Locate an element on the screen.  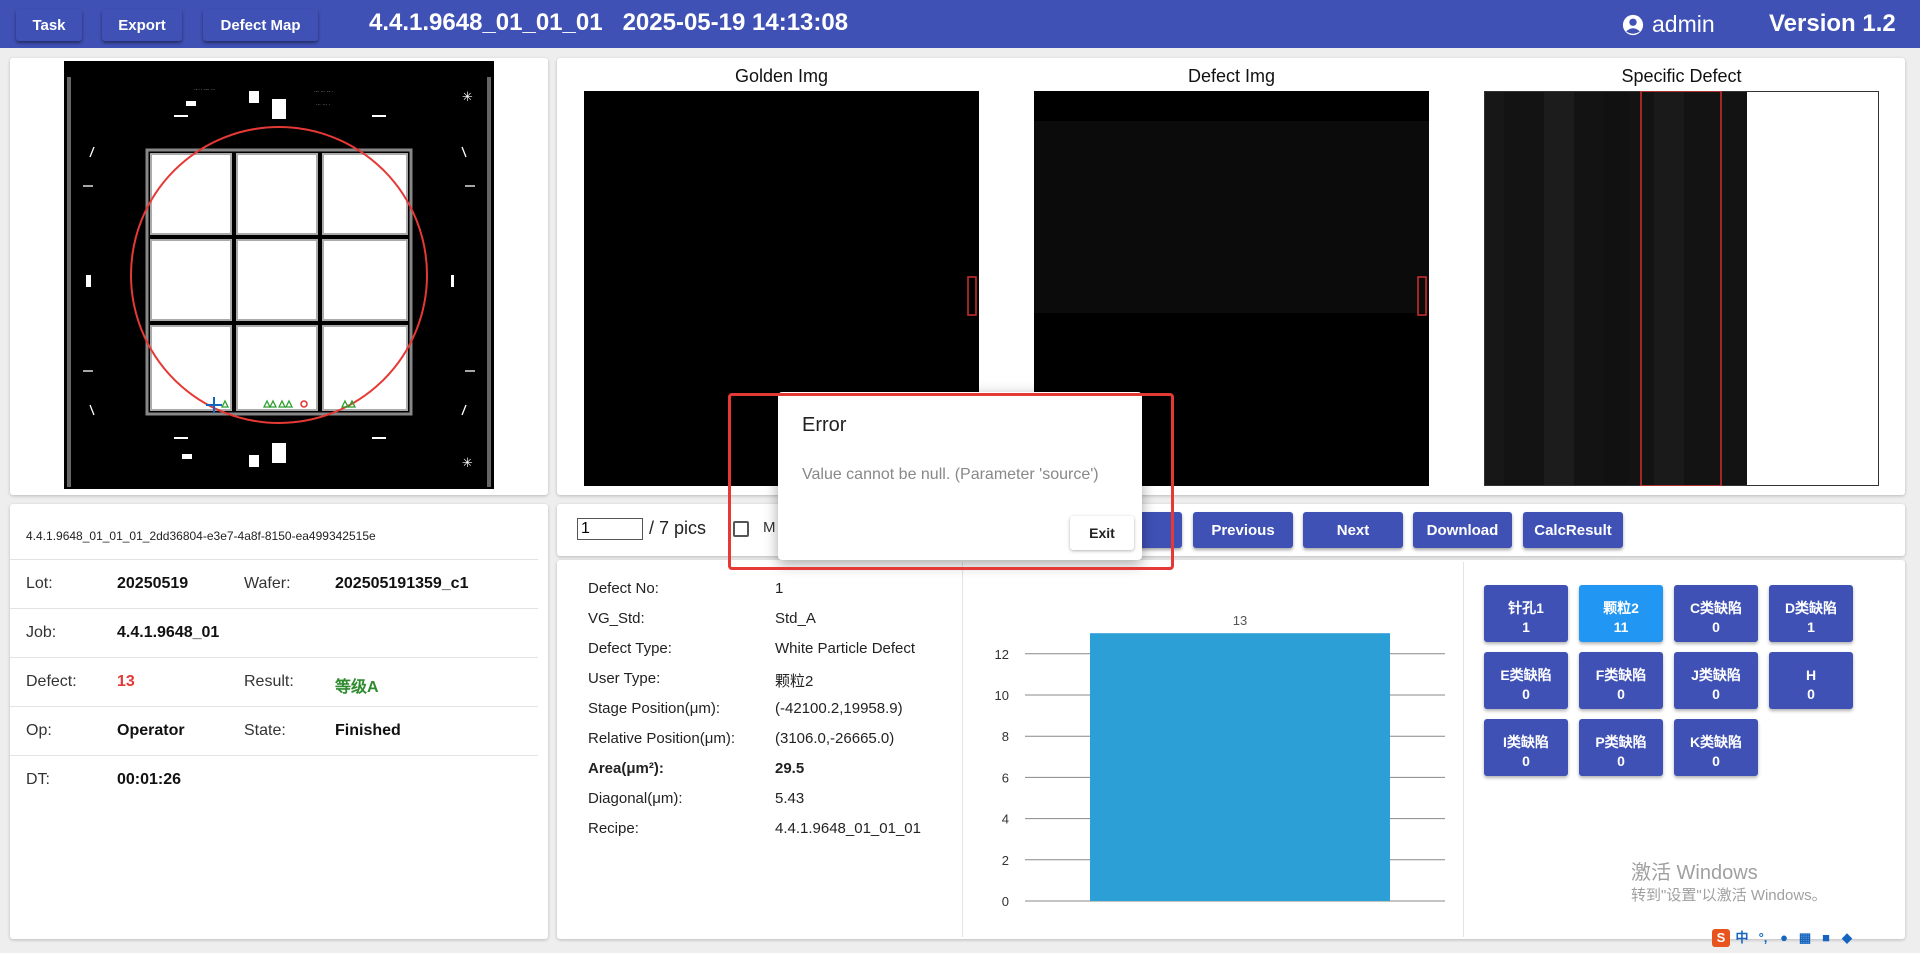
category-button: E类缺陷 0 is located at coordinates (1526, 680).